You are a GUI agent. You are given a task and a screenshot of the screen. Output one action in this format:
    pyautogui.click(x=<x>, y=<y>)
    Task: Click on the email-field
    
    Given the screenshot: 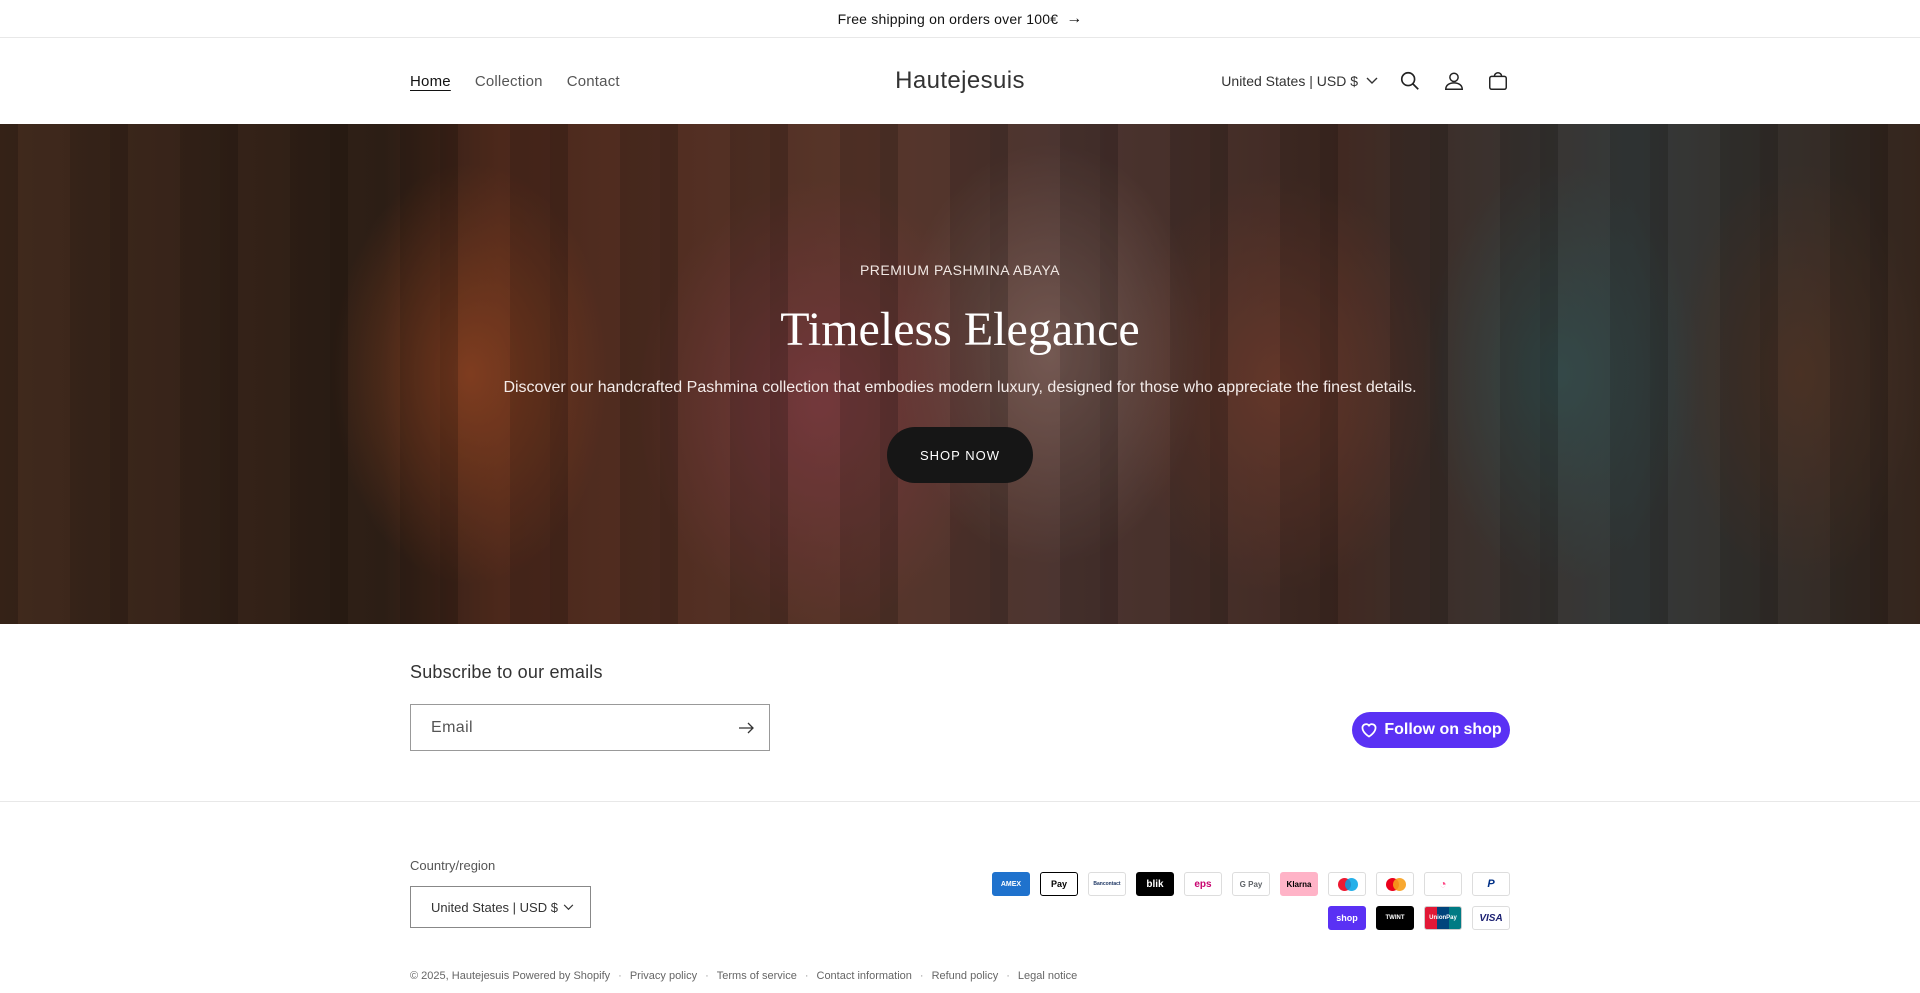 What is the action you would take?
    pyautogui.click(x=590, y=727)
    